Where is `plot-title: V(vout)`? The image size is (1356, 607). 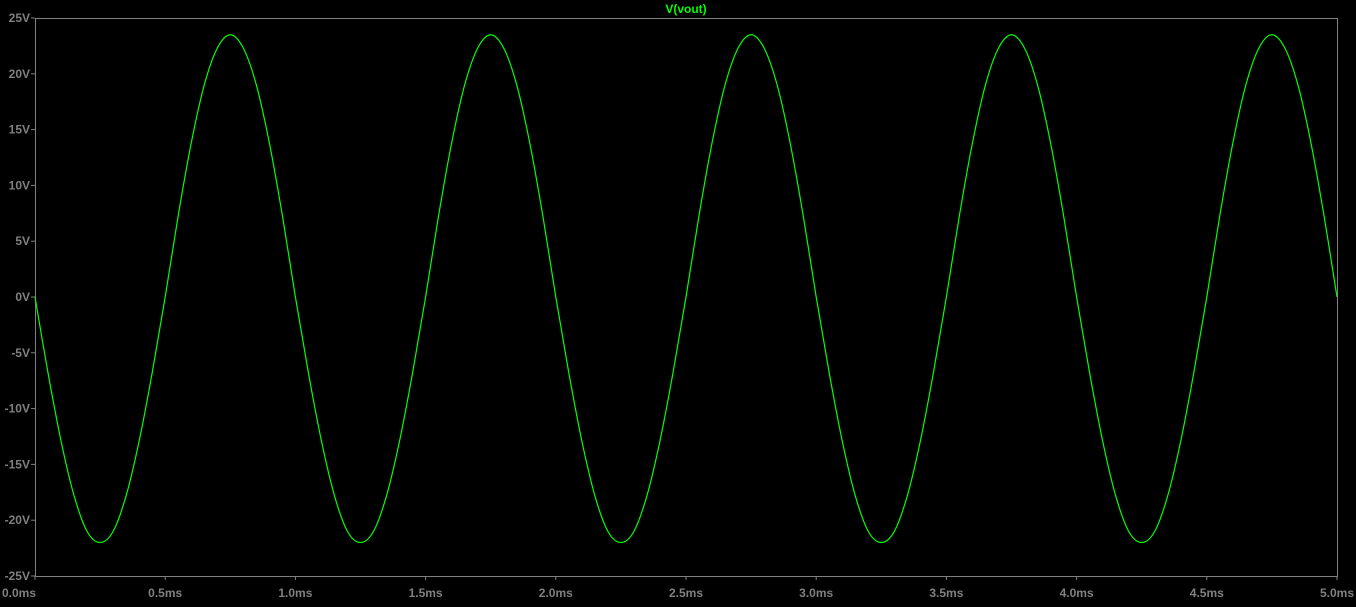
plot-title: V(vout) is located at coordinates (685, 9).